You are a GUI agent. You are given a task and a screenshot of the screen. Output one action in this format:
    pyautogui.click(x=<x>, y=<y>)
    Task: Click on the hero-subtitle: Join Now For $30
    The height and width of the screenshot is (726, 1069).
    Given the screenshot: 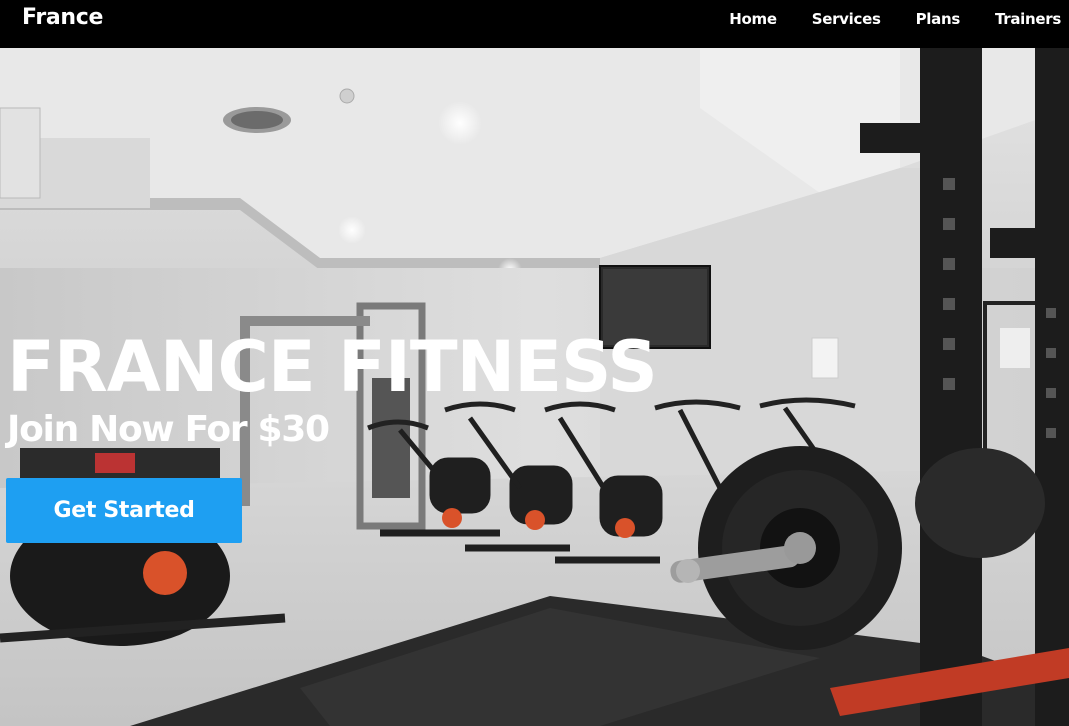 What is the action you would take?
    pyautogui.click(x=168, y=429)
    